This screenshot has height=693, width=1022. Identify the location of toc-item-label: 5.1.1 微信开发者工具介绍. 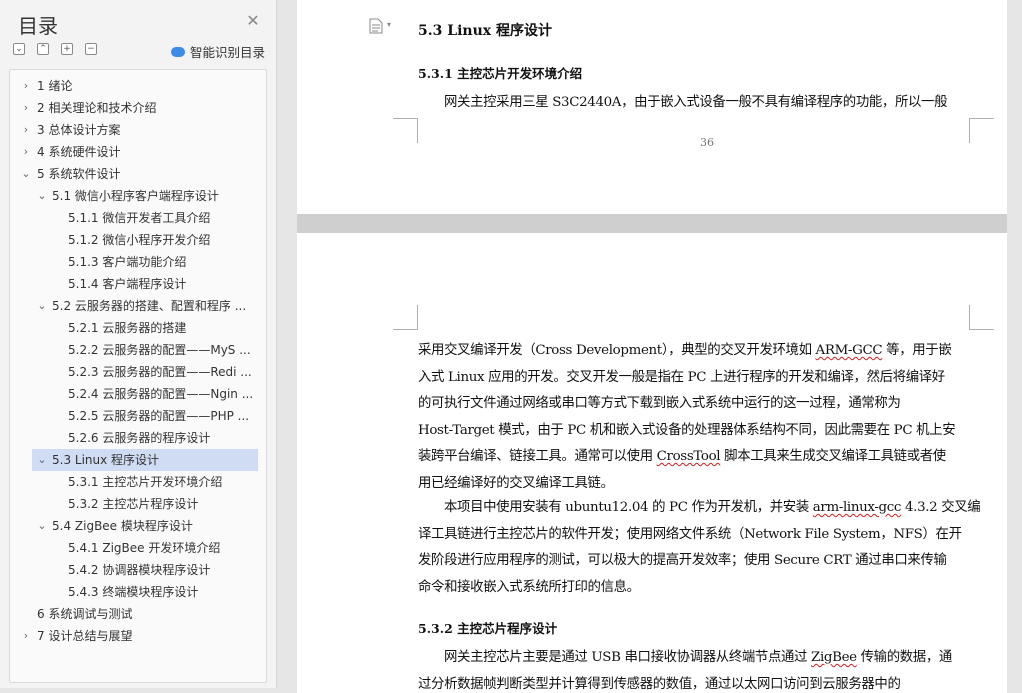
(139, 218).